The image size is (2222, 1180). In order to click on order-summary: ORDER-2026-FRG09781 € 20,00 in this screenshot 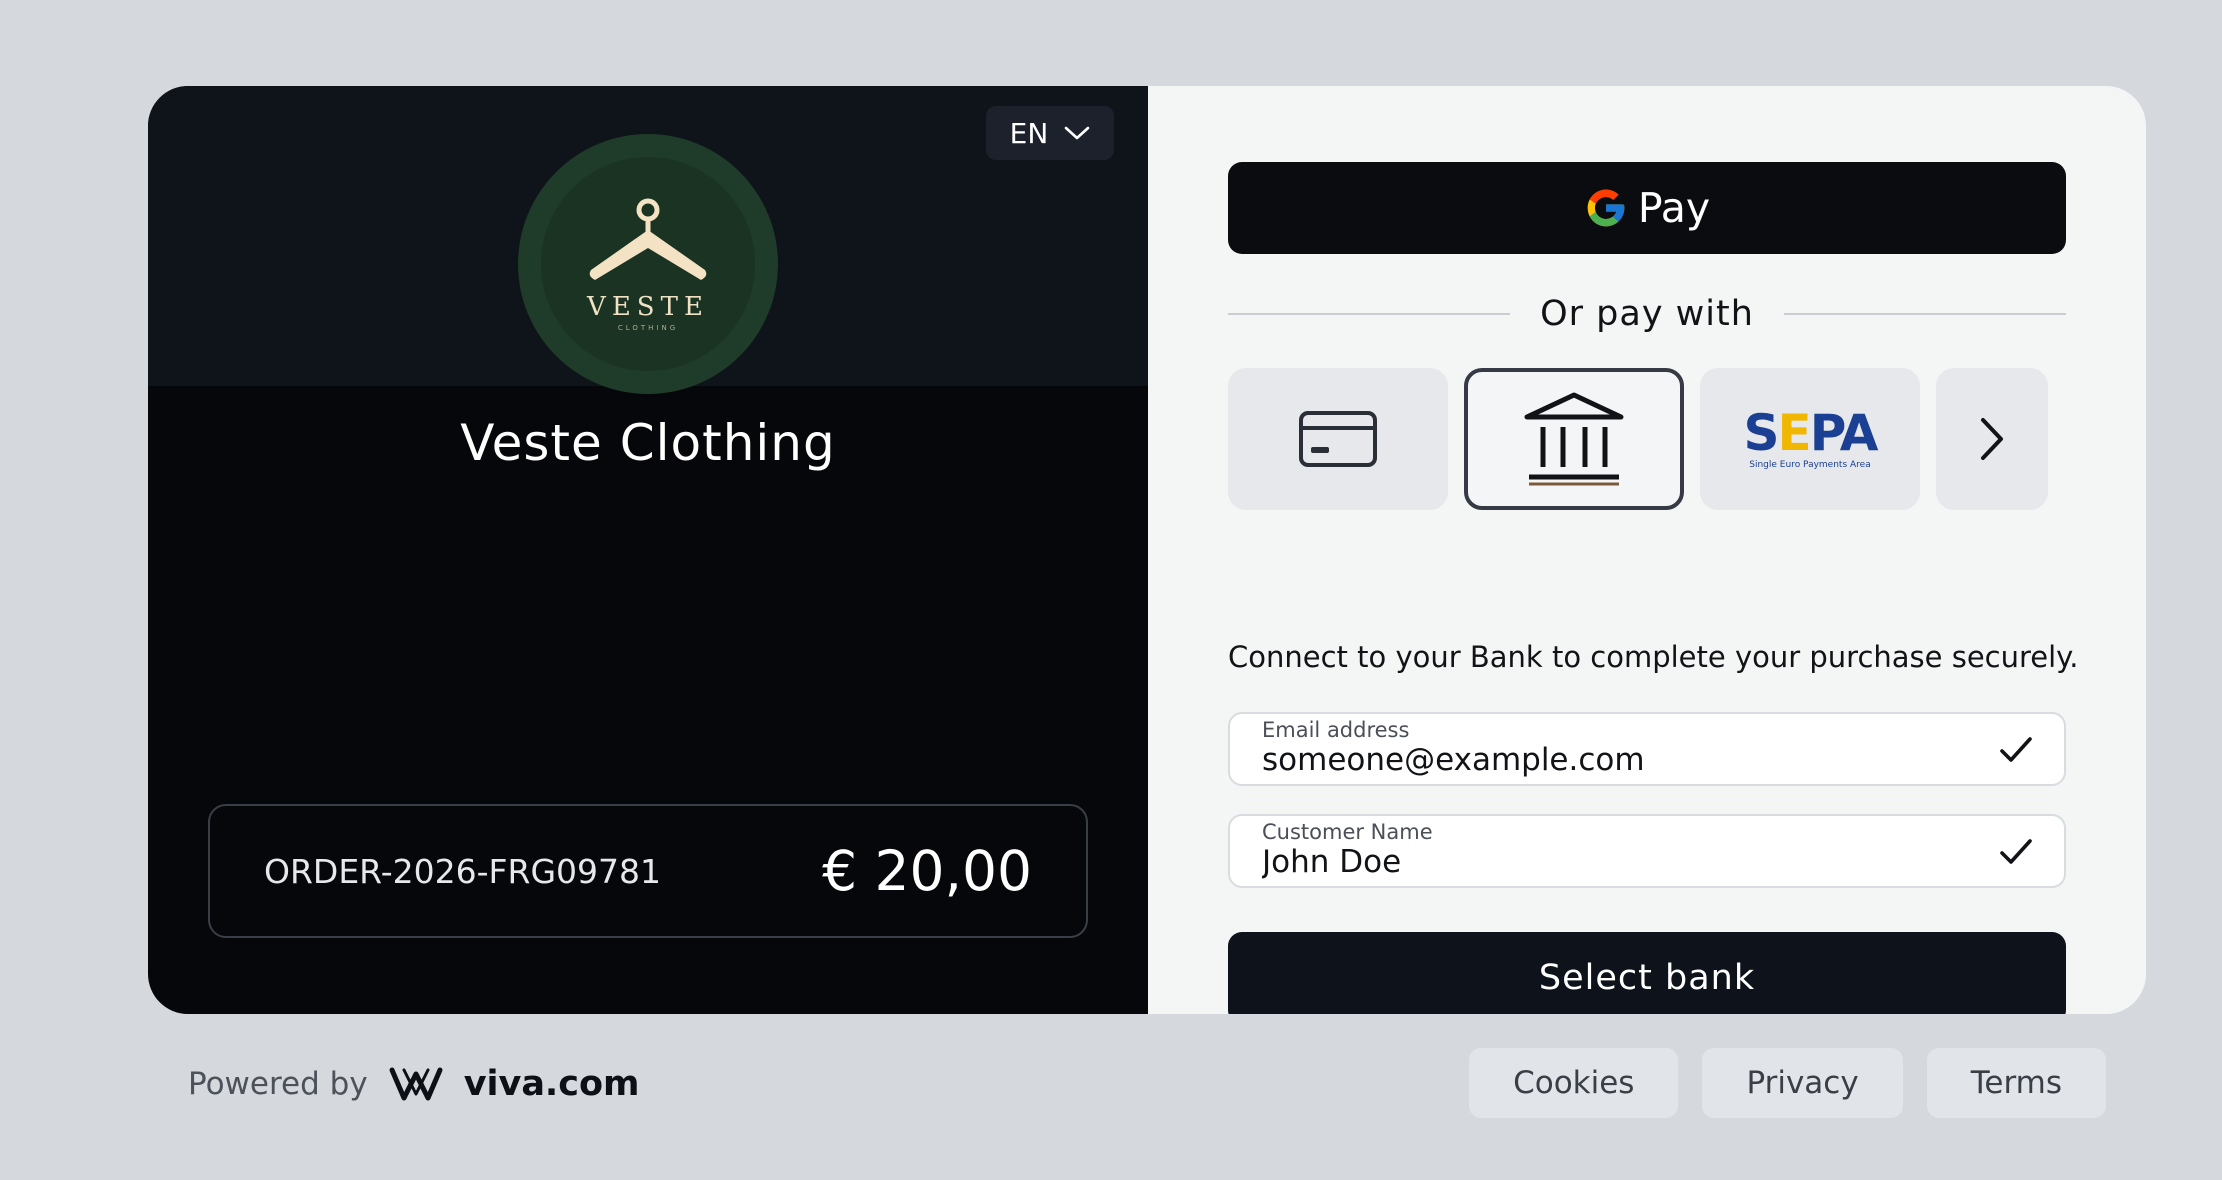, I will do `click(648, 871)`.